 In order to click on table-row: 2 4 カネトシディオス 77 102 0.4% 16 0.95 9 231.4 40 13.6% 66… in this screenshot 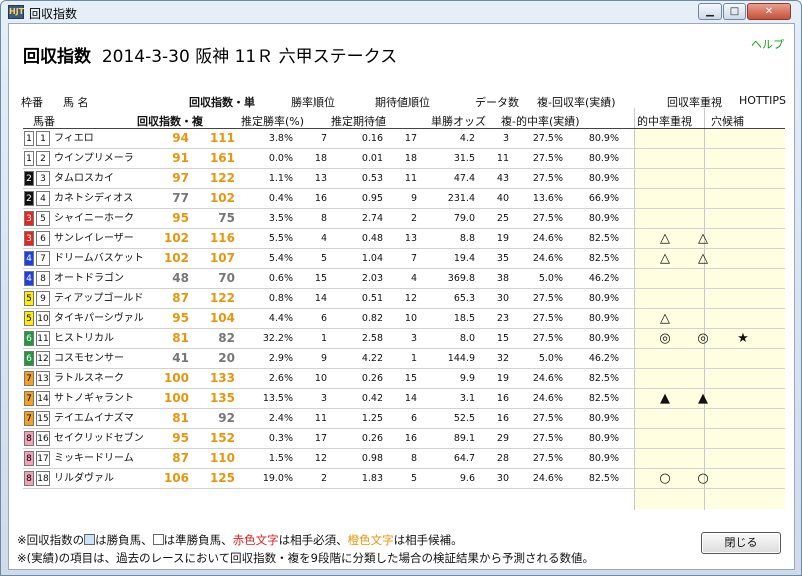, I will do `click(404, 199)`.